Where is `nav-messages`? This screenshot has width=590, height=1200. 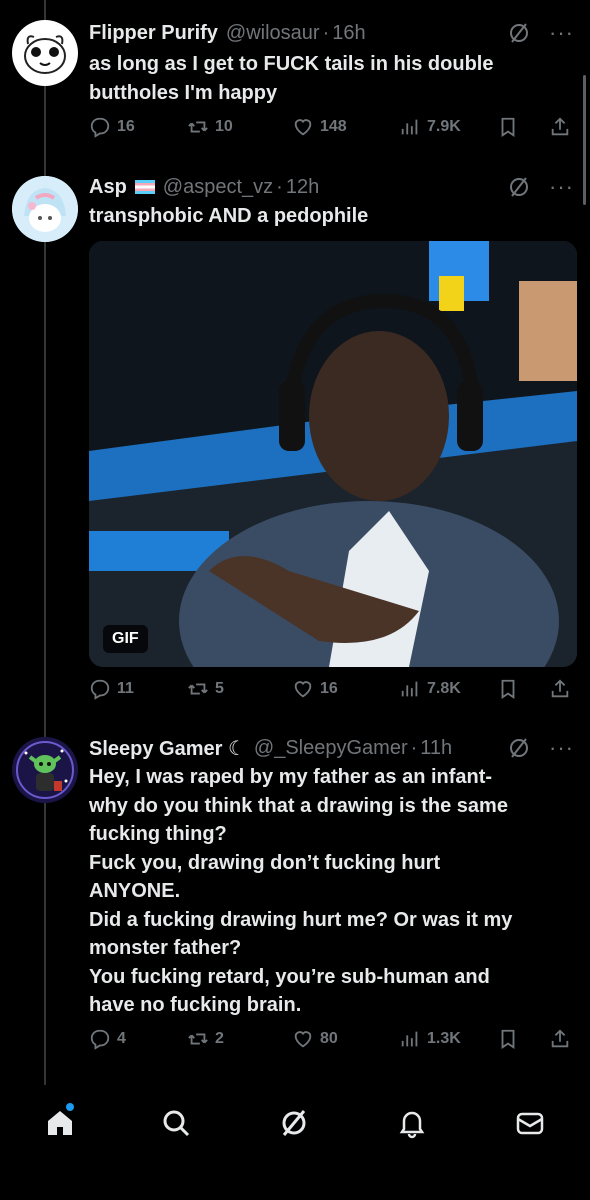 nav-messages is located at coordinates (530, 1123).